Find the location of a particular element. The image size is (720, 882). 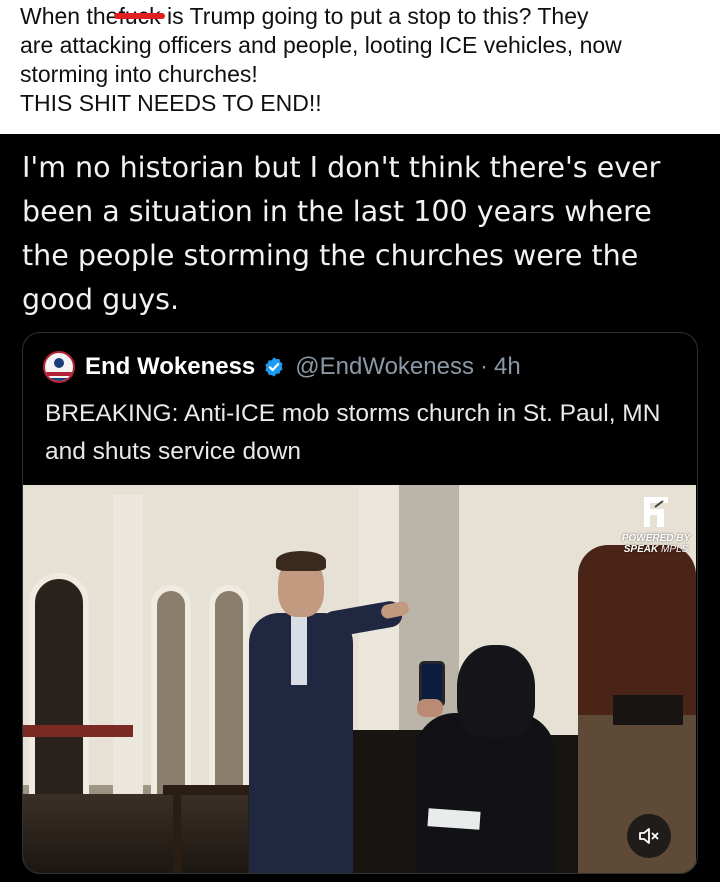

tweet-timestamp: 4h is located at coordinates (507, 367).